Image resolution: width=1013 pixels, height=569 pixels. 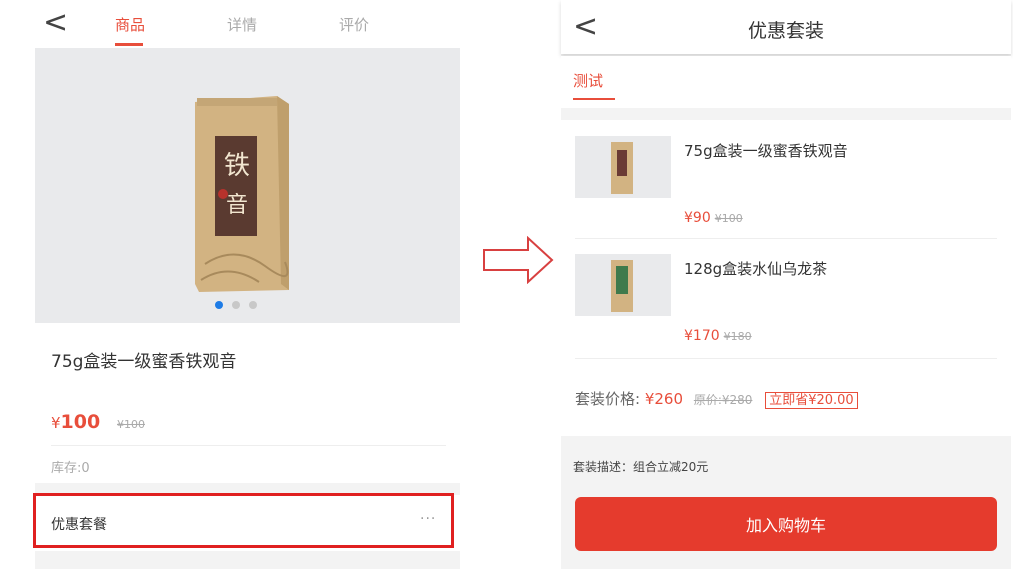 What do you see at coordinates (786, 82) in the screenshot?
I see `package-tabs: 测试` at bounding box center [786, 82].